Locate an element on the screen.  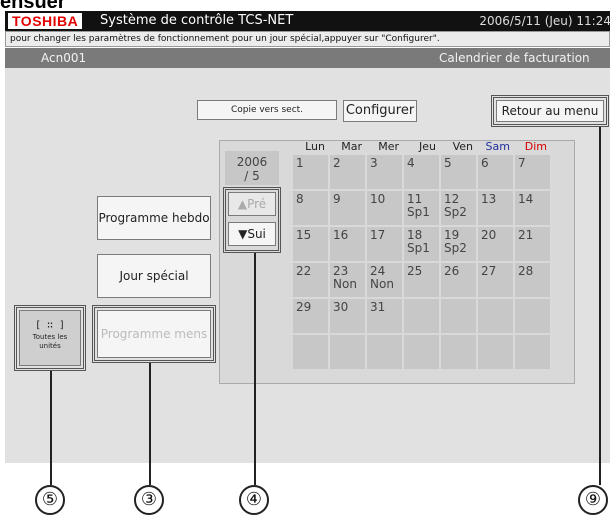
configure-button: Configurer is located at coordinates (380, 111).